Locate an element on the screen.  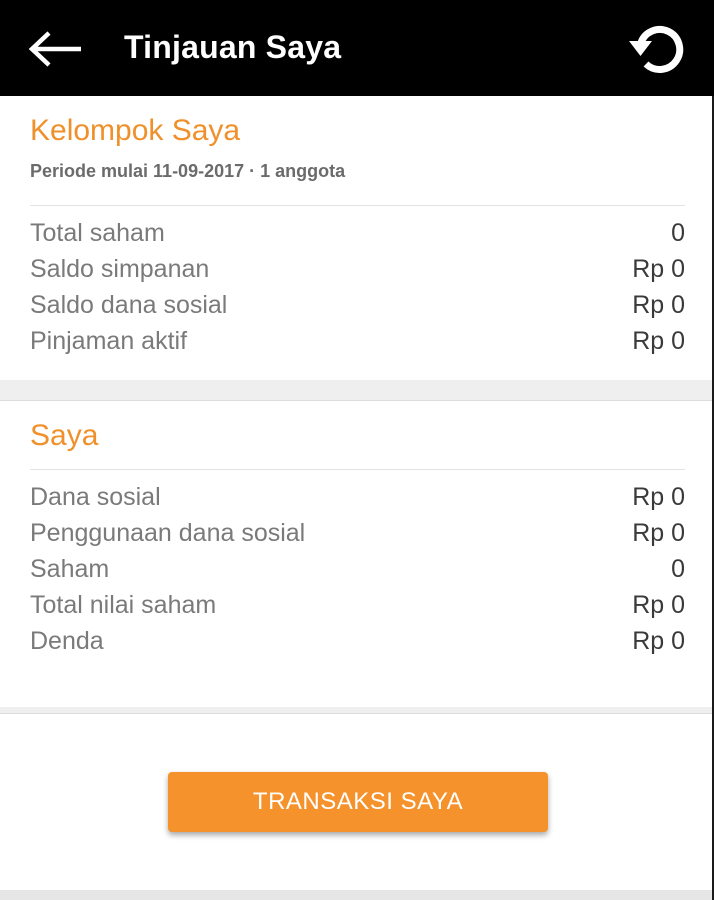
top-app-bar: Tinjauan Saya is located at coordinates (357, 48).